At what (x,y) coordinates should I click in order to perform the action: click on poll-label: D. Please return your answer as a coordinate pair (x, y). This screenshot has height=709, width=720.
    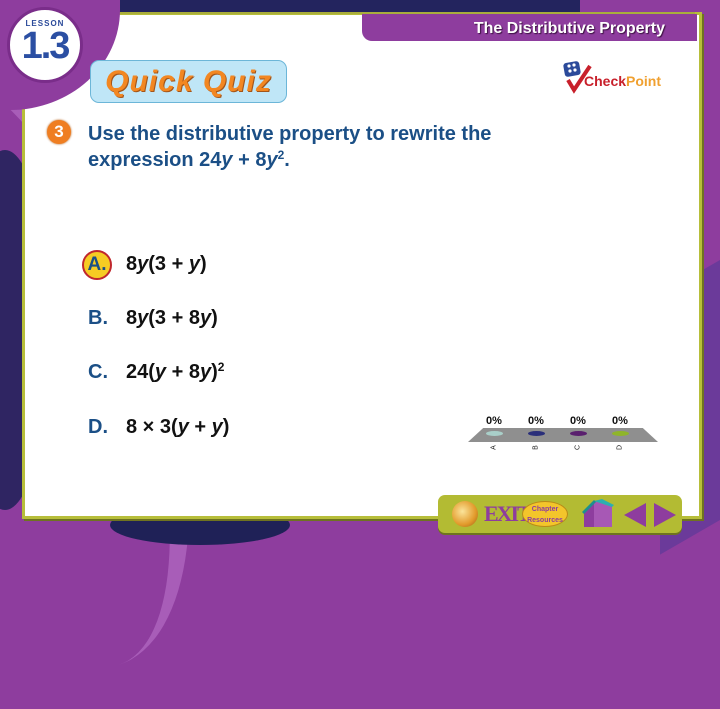
    Looking at the image, I should click on (620, 447).